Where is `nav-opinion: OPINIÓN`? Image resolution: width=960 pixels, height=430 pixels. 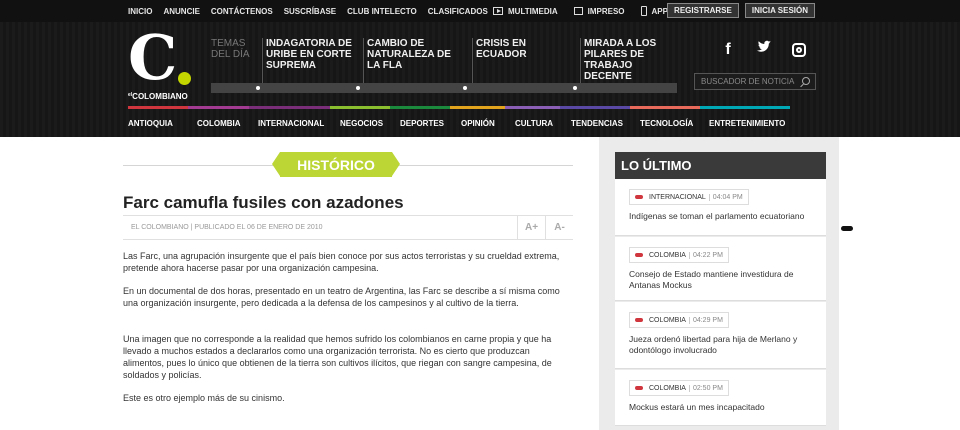 nav-opinion: OPINIÓN is located at coordinates (488, 123).